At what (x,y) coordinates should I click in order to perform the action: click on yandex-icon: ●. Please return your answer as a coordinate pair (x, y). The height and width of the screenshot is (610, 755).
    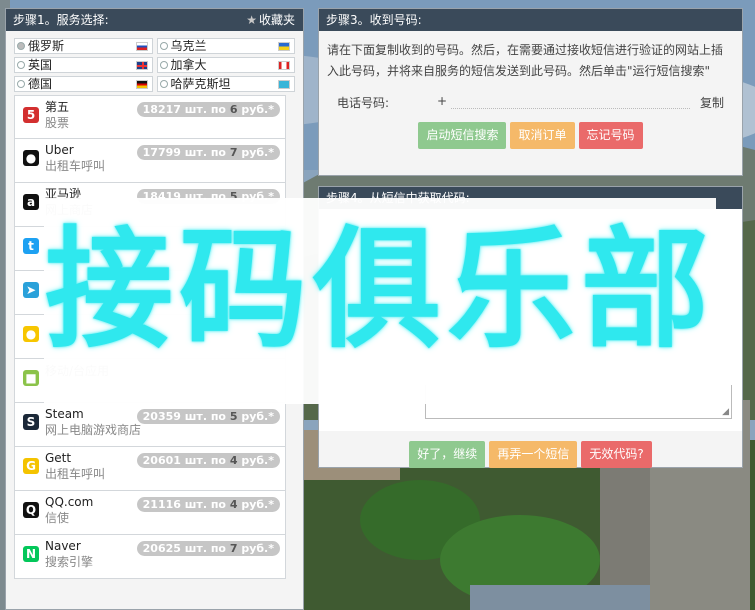
    Looking at the image, I should click on (31, 334).